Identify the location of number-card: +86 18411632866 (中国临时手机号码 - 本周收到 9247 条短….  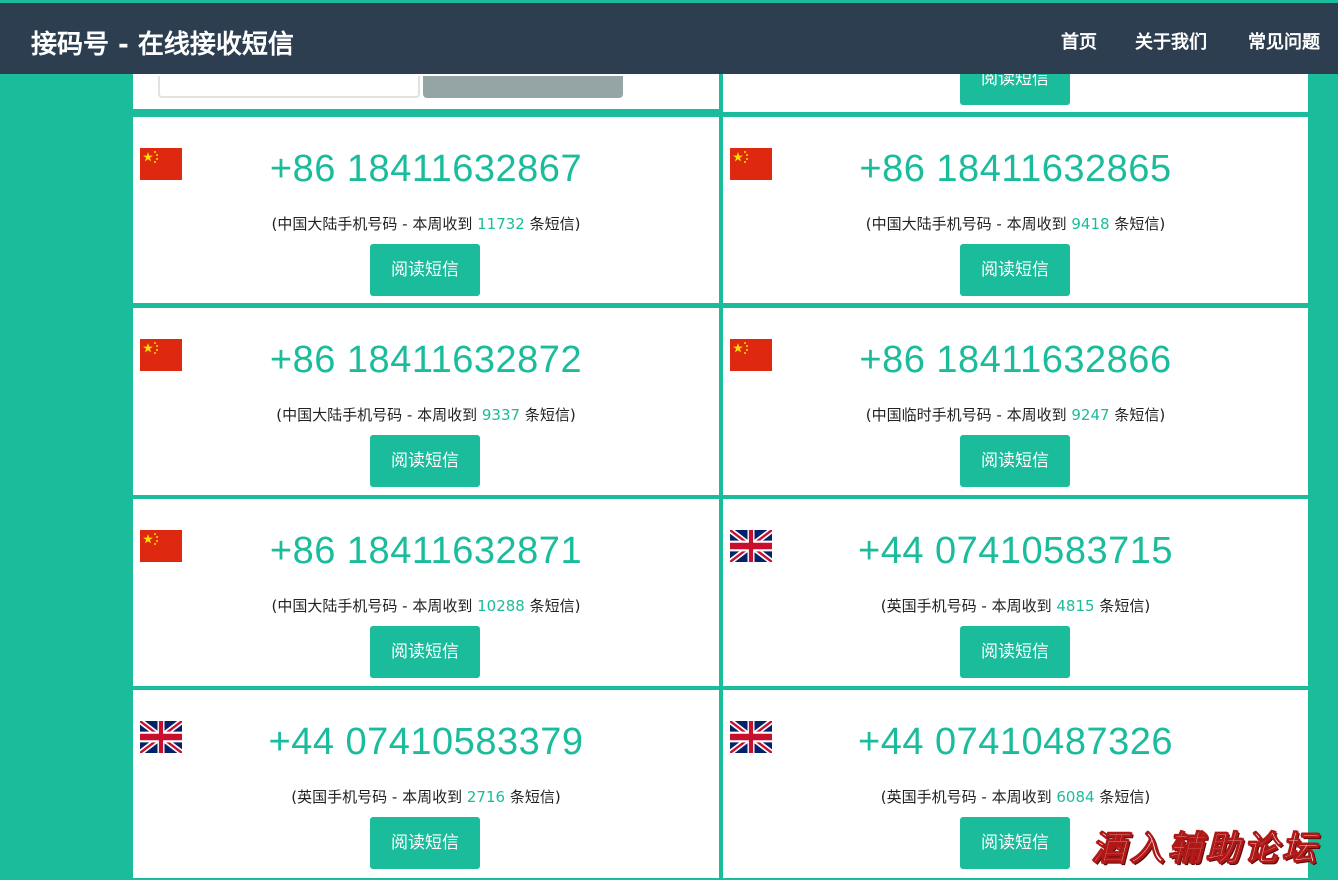
(1015, 401).